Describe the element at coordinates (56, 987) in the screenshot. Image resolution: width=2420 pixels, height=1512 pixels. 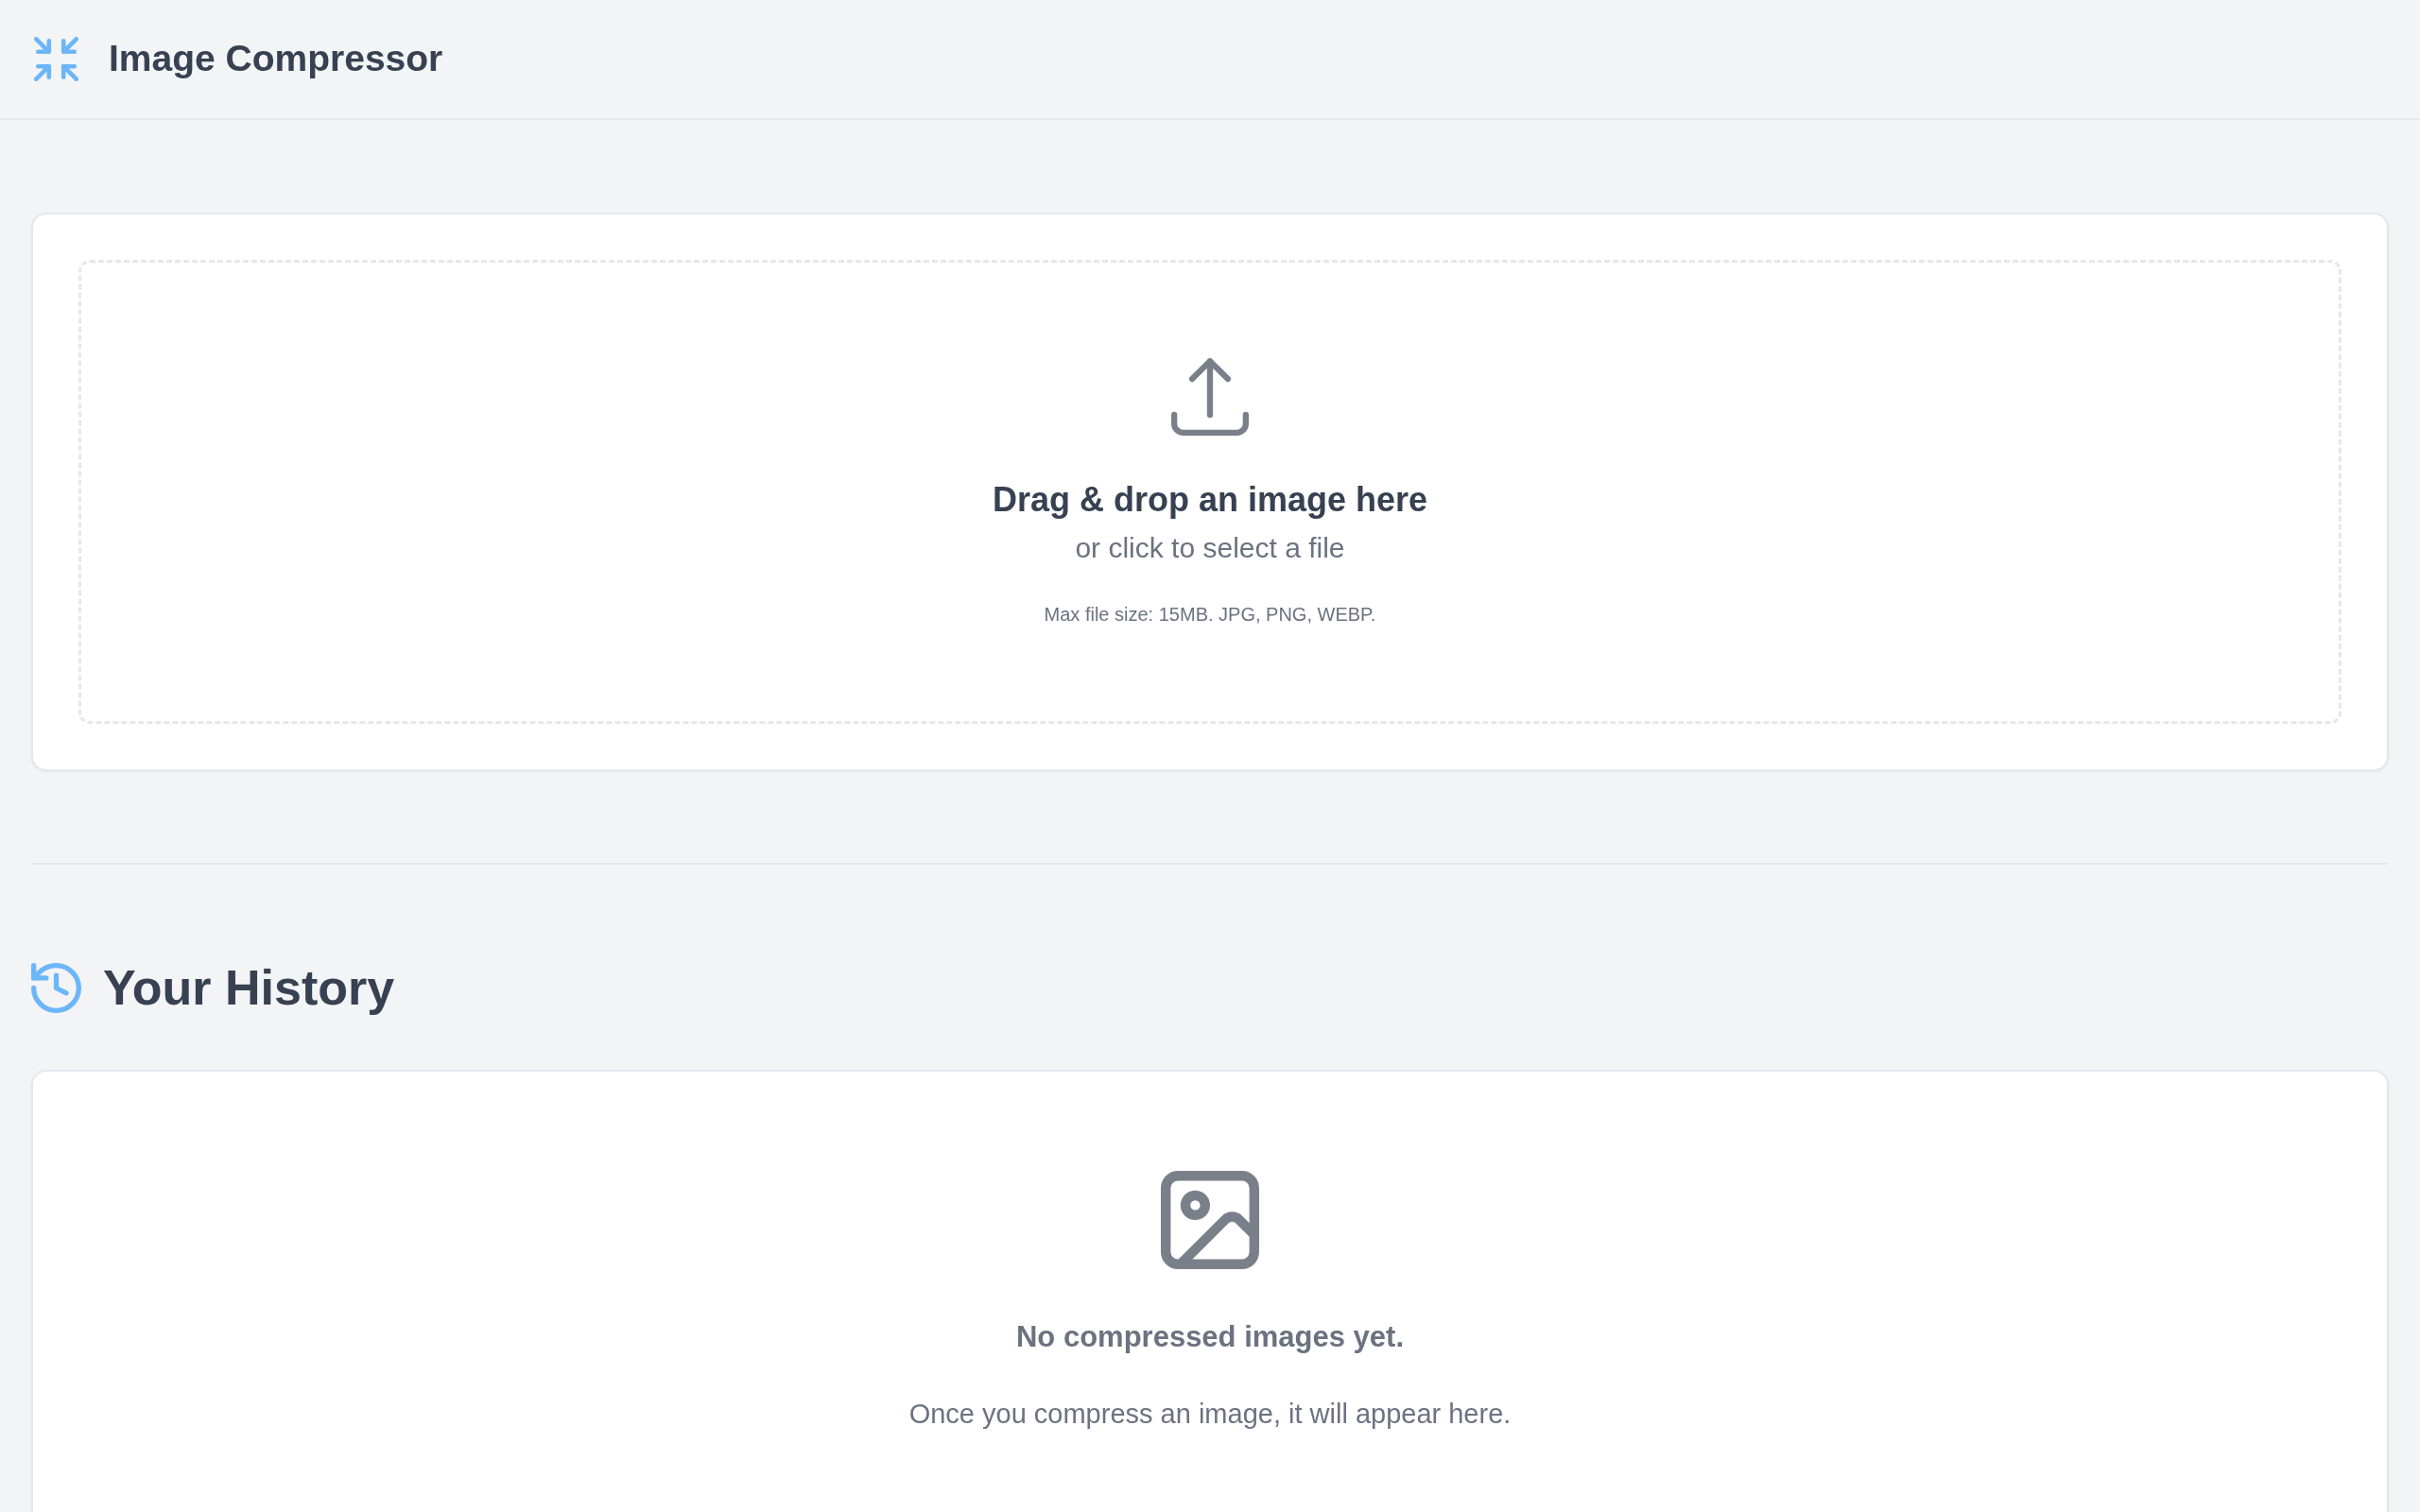
I see `history-icon` at that location.